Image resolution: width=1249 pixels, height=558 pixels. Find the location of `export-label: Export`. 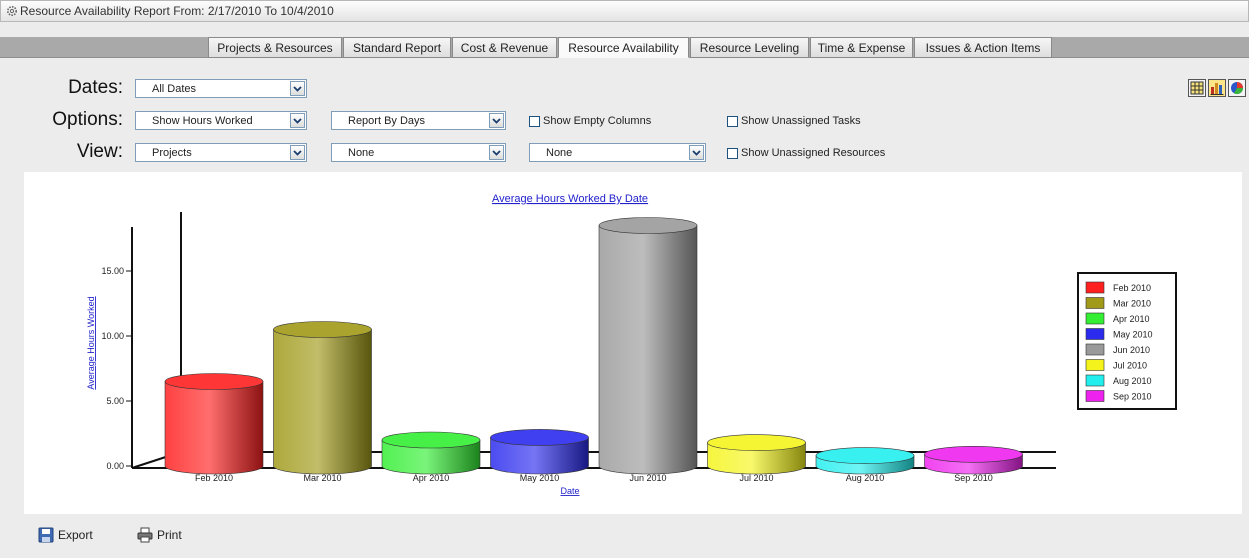

export-label: Export is located at coordinates (75, 535).